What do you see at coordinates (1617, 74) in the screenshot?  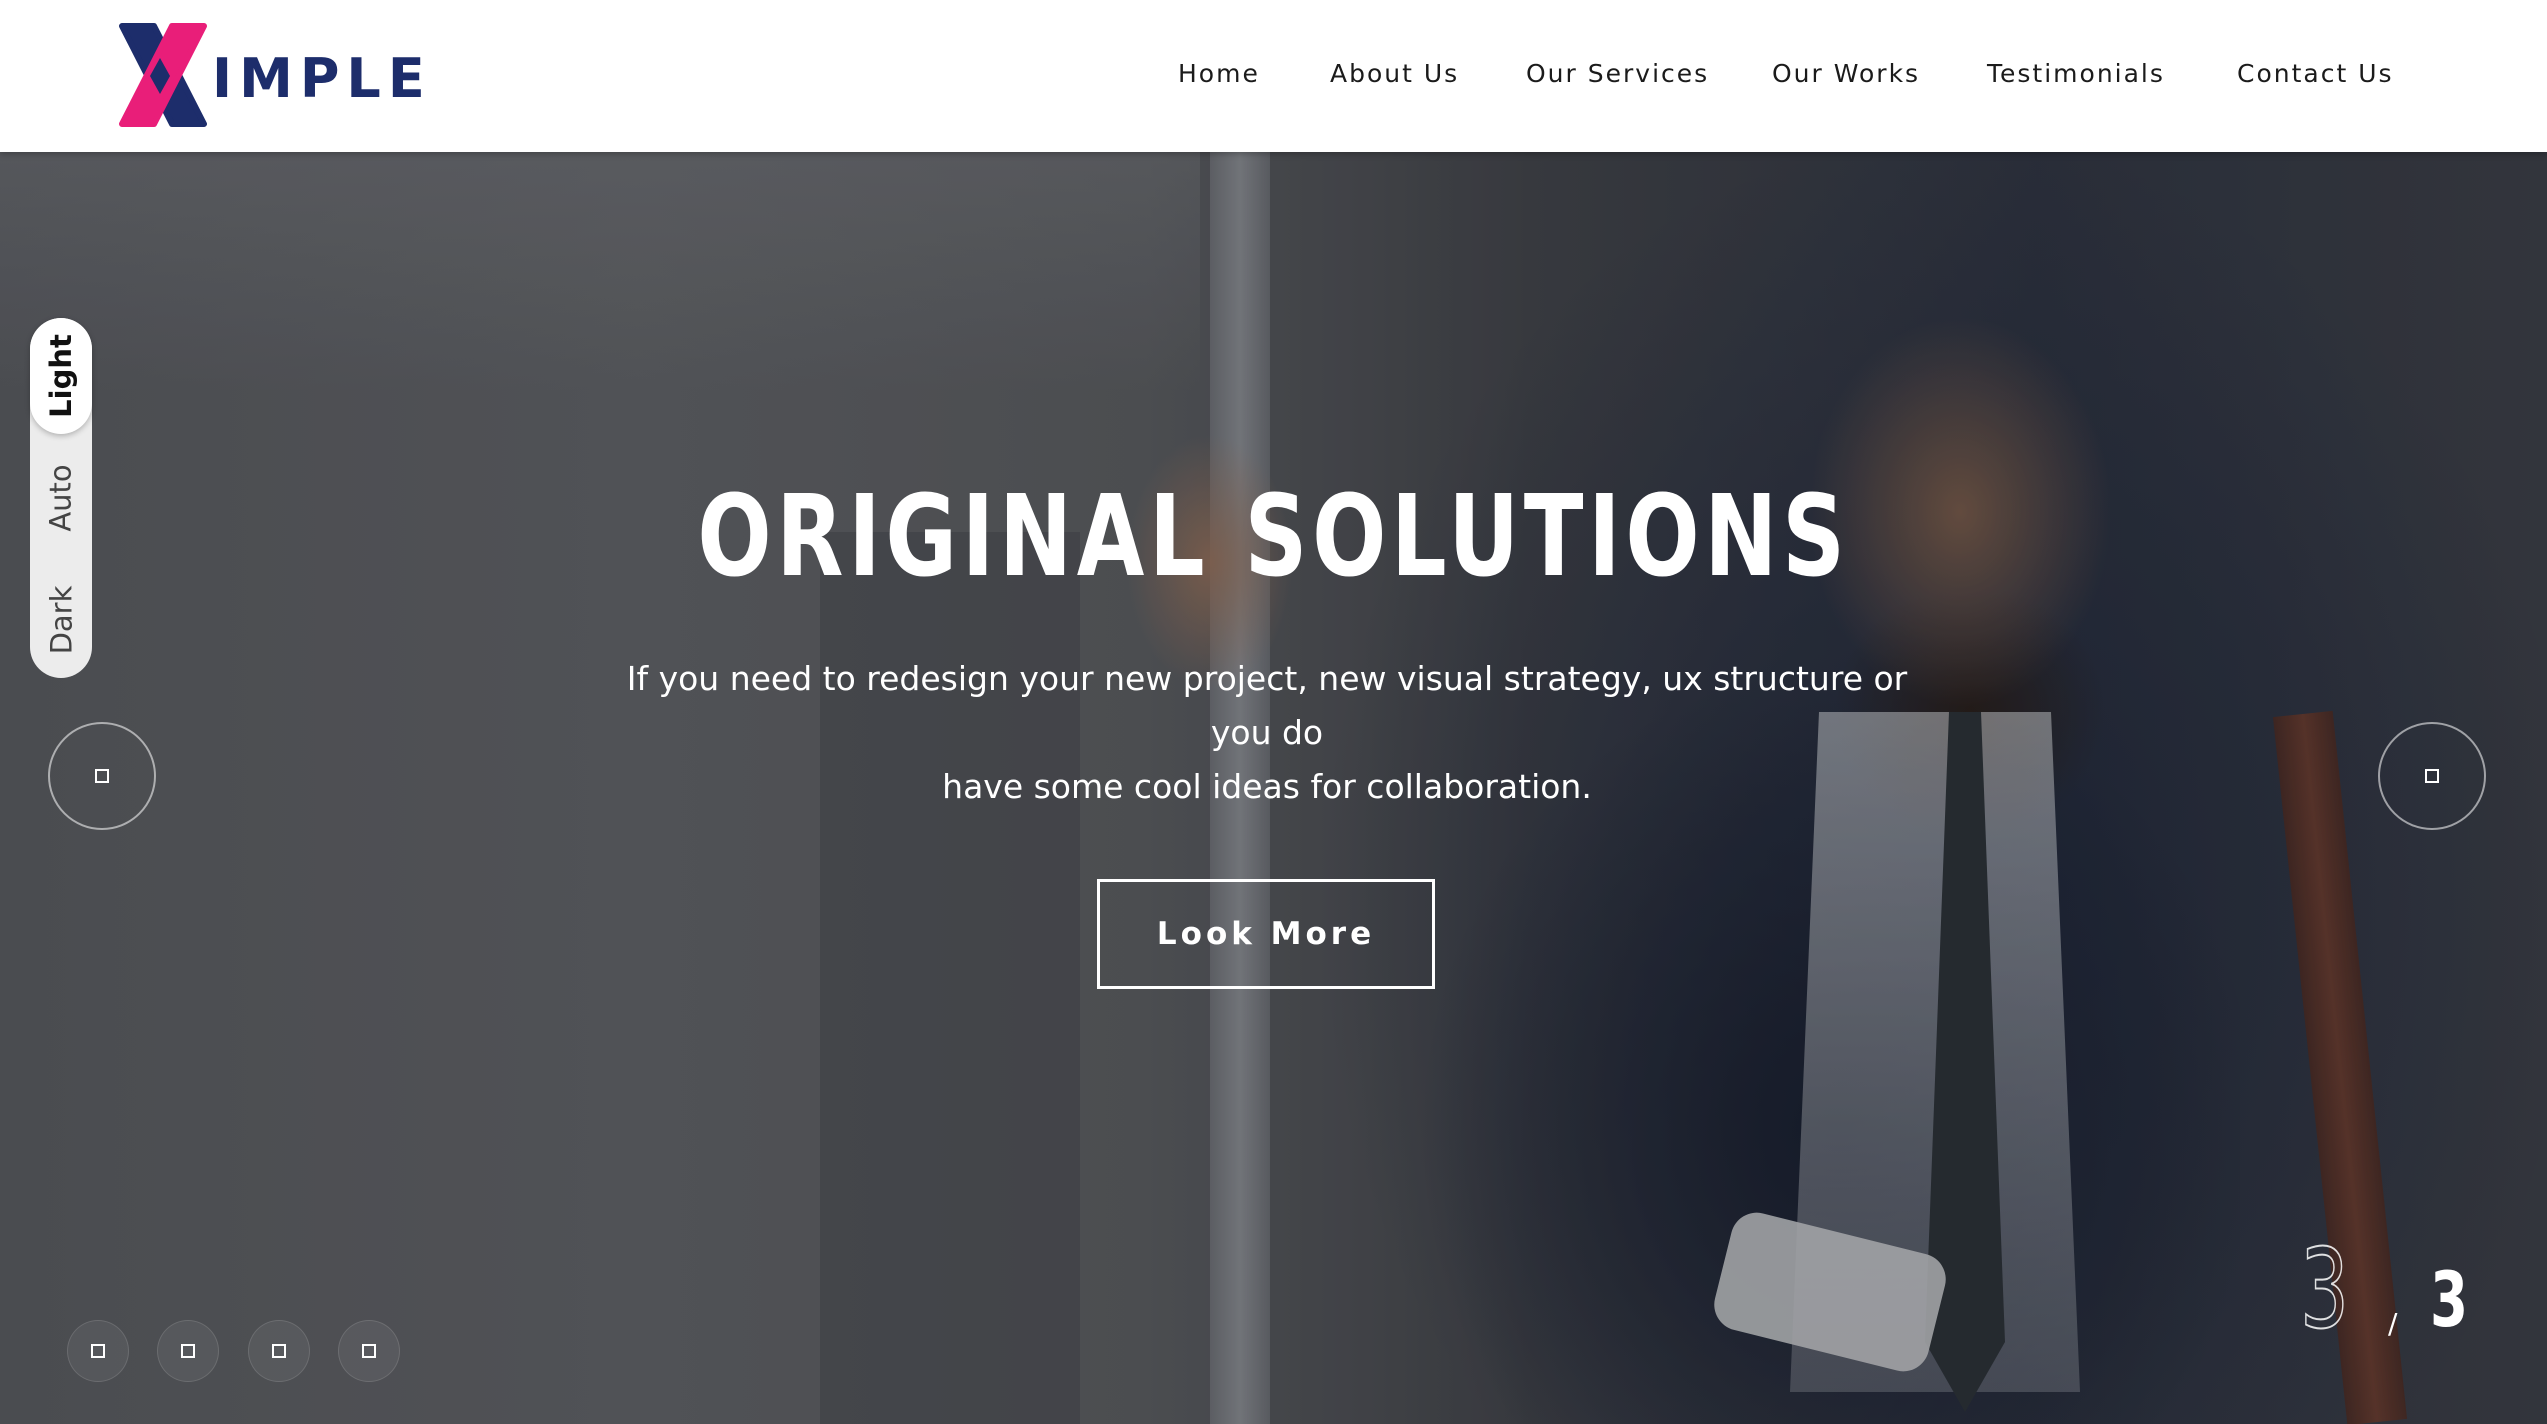 I see `nav-our-services: Our Services` at bounding box center [1617, 74].